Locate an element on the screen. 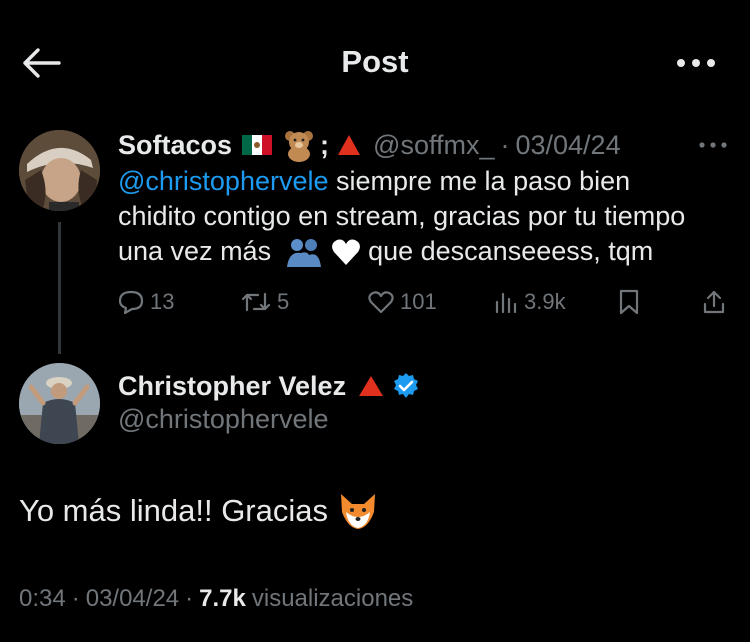 Image resolution: width=750 pixels, height=642 pixels. reply-text-line3a: una vez más is located at coordinates (198, 251).